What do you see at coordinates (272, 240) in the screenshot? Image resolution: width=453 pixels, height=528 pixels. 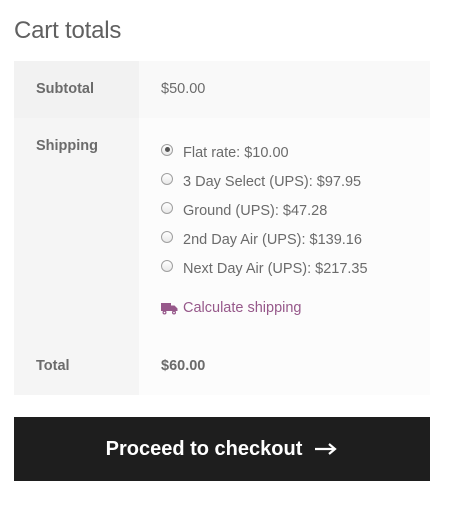 I see `shipping-option-label: 2nd Day Air (UPS): $139.16` at bounding box center [272, 240].